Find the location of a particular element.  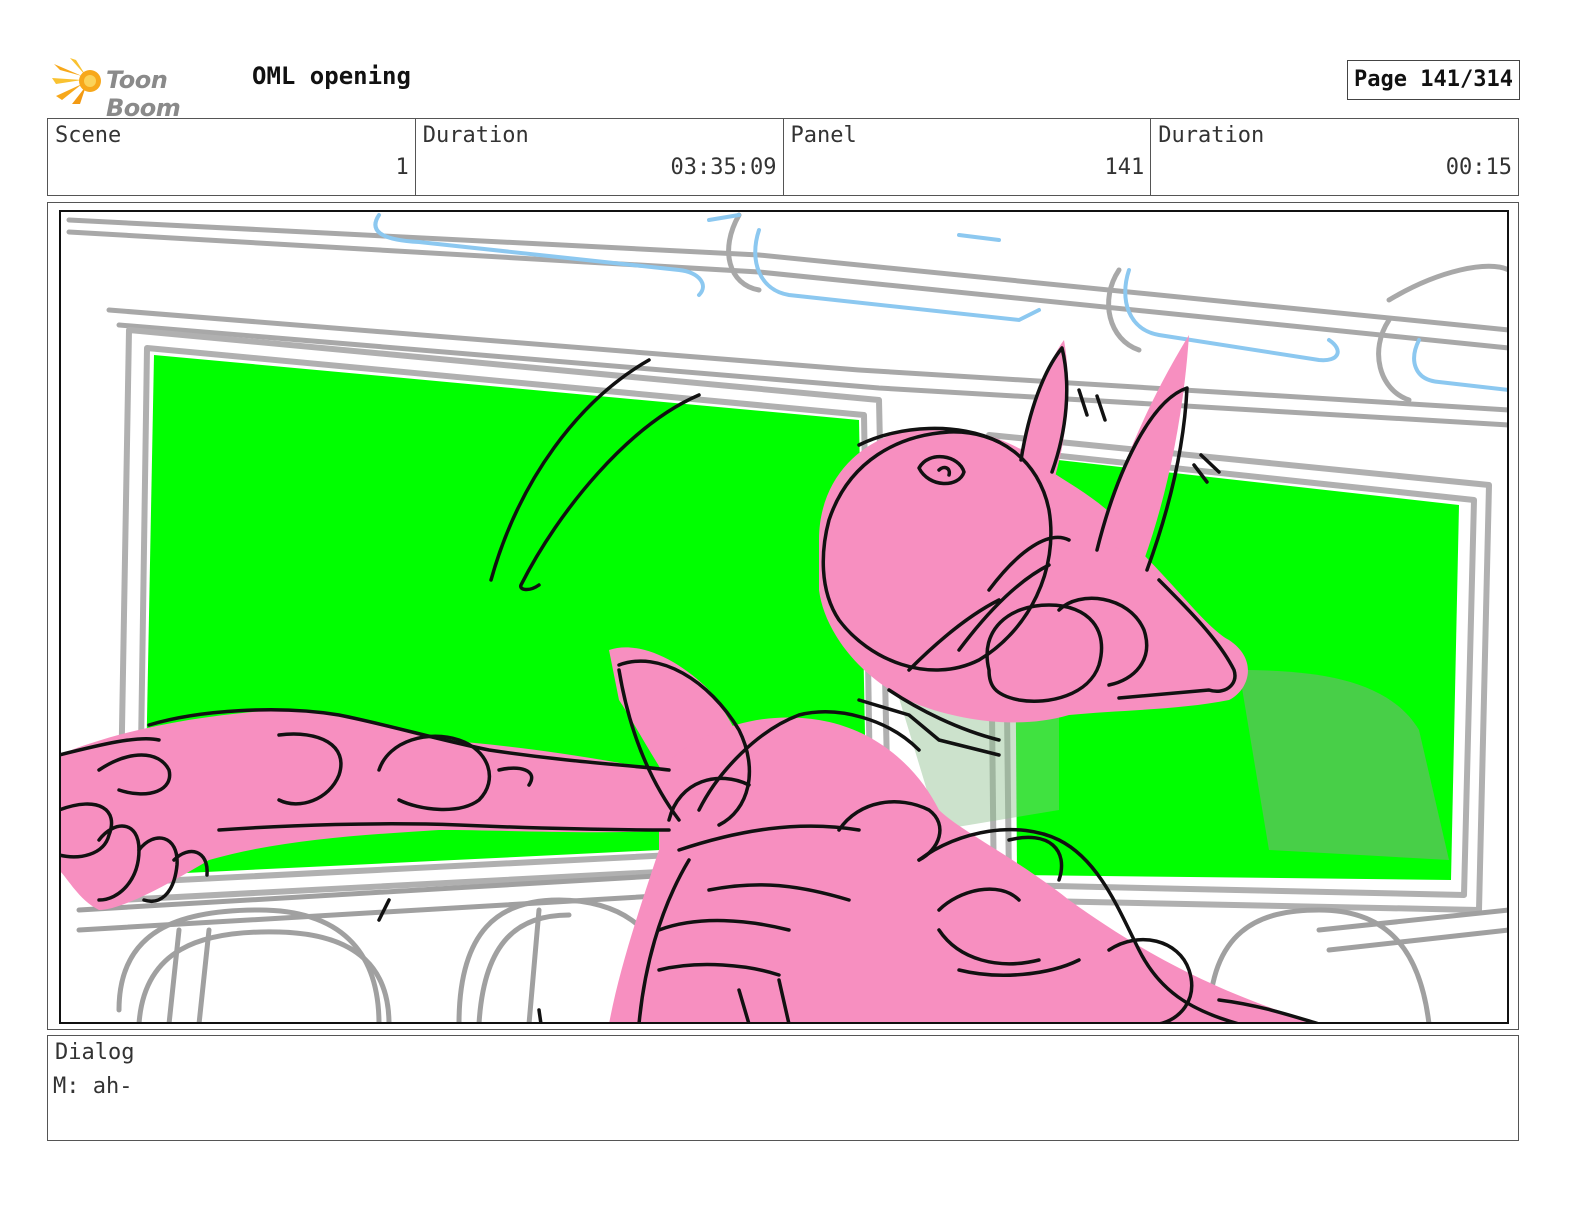

panel-cell: Panel 141 is located at coordinates (968, 157).